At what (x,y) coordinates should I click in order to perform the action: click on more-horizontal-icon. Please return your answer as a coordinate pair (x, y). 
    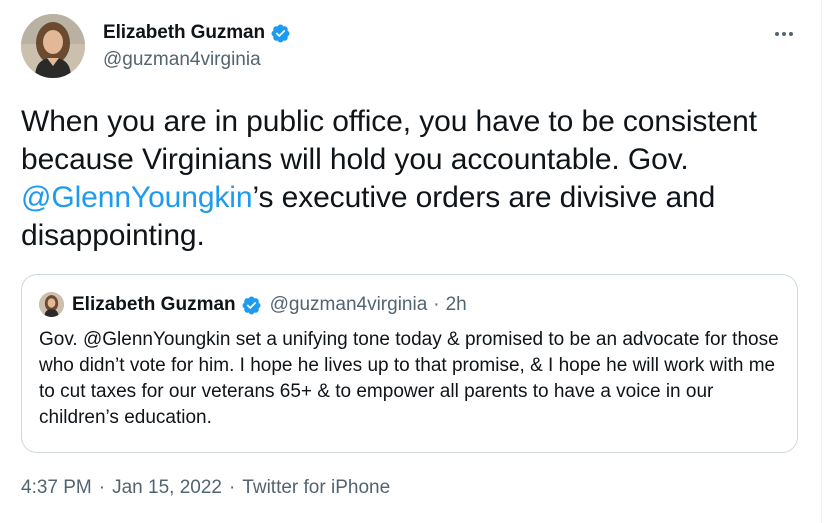
    Looking at the image, I should click on (784, 34).